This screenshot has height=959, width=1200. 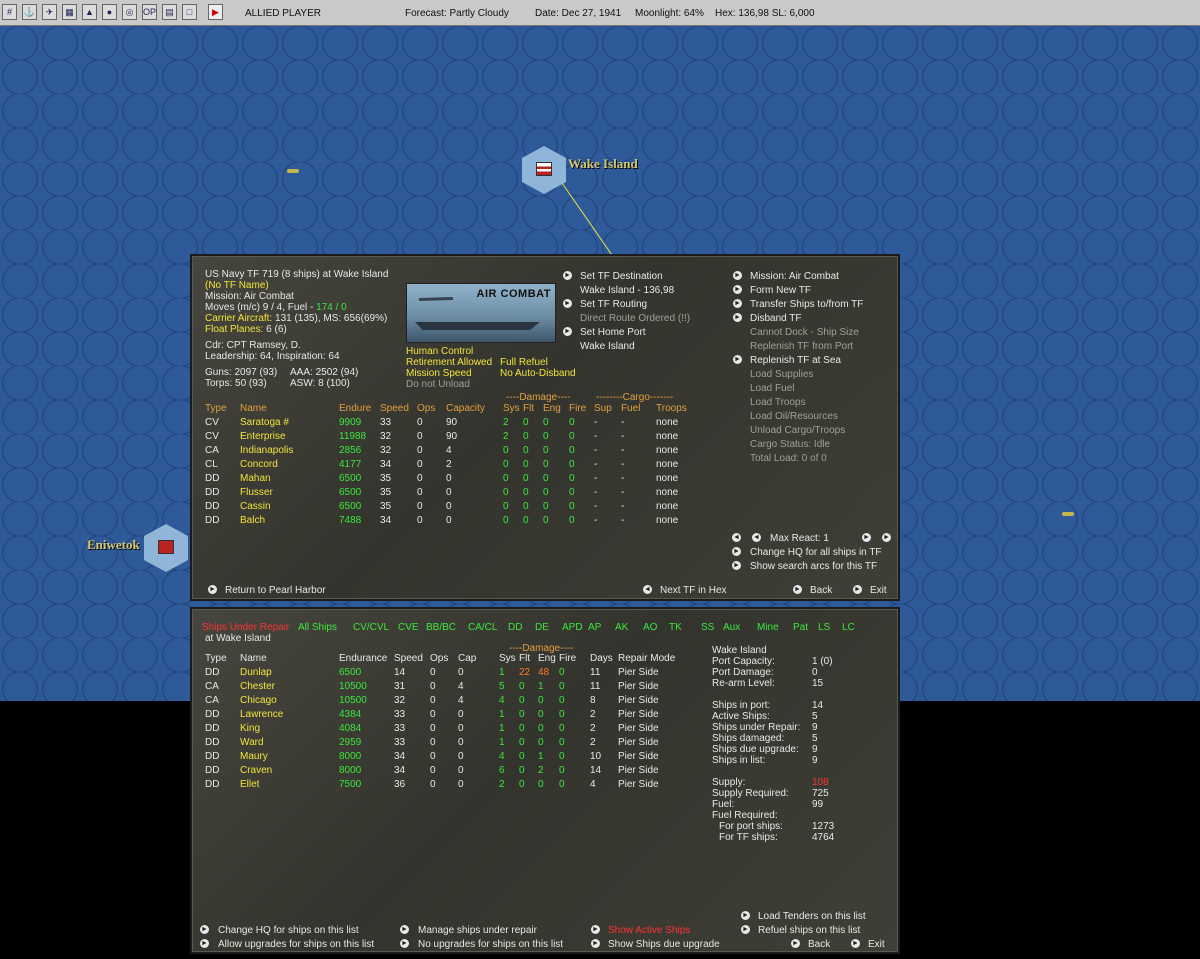 What do you see at coordinates (800, 627) in the screenshot?
I see `filter-pat: Pat` at bounding box center [800, 627].